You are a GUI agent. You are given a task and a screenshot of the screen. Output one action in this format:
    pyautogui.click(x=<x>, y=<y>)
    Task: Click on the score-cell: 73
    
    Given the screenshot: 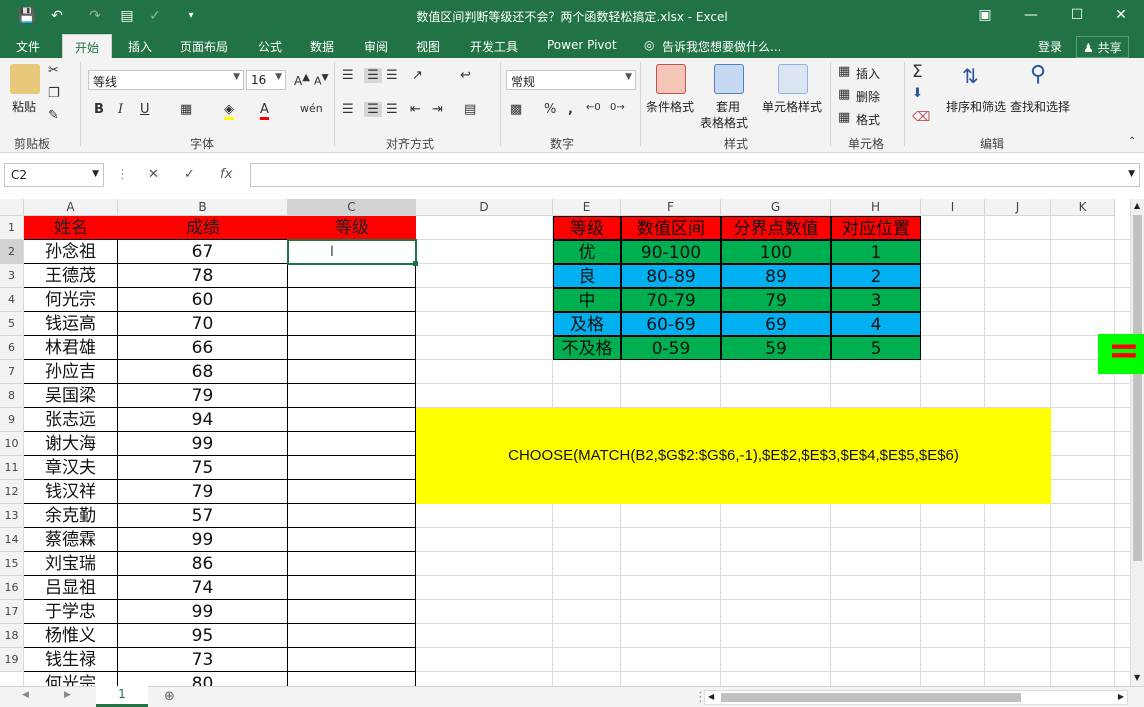 What is the action you would take?
    pyautogui.click(x=203, y=660)
    